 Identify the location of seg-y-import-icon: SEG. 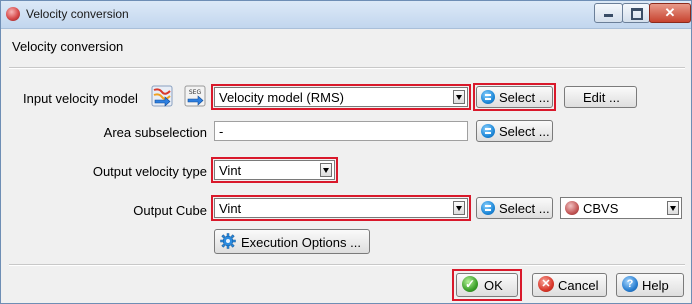
(195, 96).